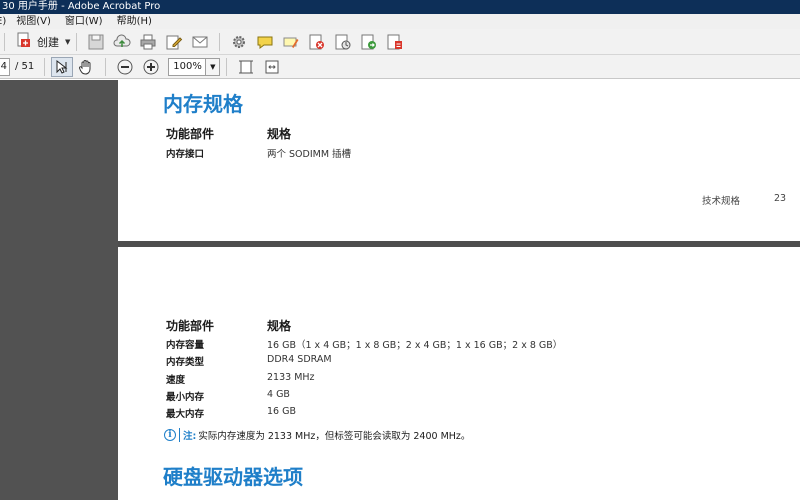 The height and width of the screenshot is (500, 800). Describe the element at coordinates (278, 394) in the screenshot. I see `spec-row-value: 4 GB` at that location.